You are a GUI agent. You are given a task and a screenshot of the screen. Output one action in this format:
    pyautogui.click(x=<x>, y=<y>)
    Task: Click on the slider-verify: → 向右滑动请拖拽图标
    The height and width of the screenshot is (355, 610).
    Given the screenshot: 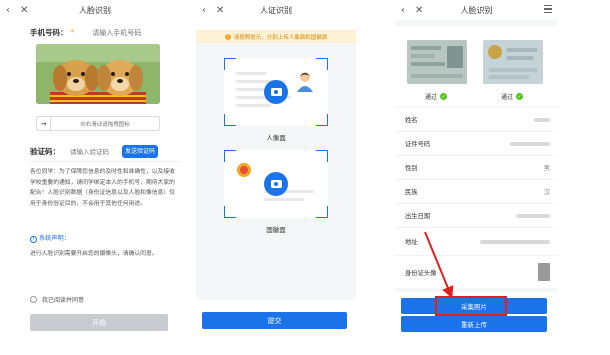 What is the action you would take?
    pyautogui.click(x=98, y=123)
    